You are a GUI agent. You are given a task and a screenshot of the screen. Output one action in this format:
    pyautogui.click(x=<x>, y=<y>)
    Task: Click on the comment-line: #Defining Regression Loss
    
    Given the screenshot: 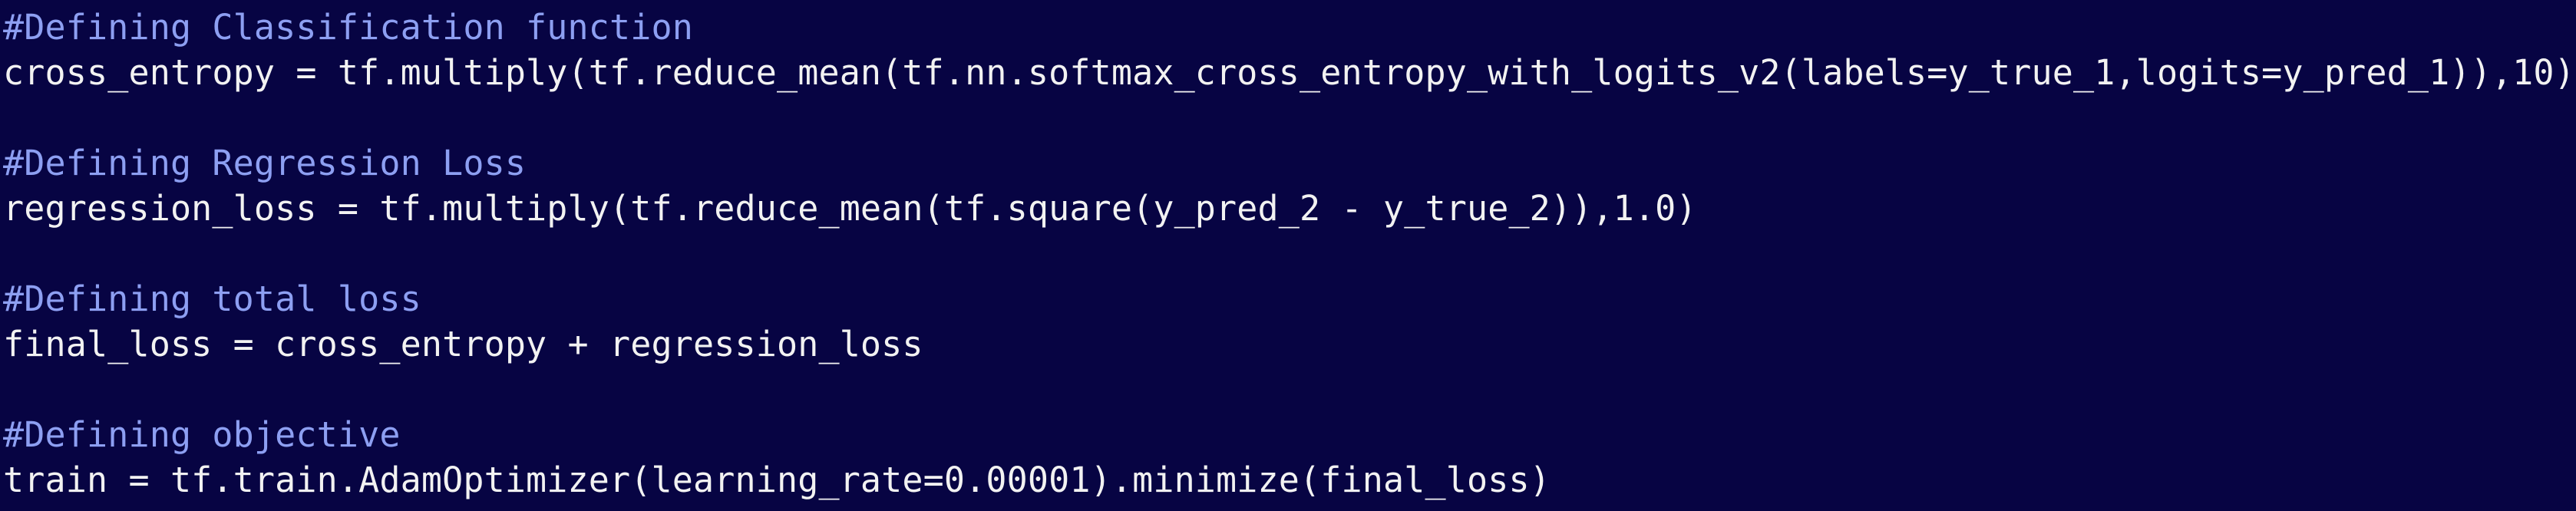 What is the action you would take?
    pyautogui.click(x=265, y=163)
    